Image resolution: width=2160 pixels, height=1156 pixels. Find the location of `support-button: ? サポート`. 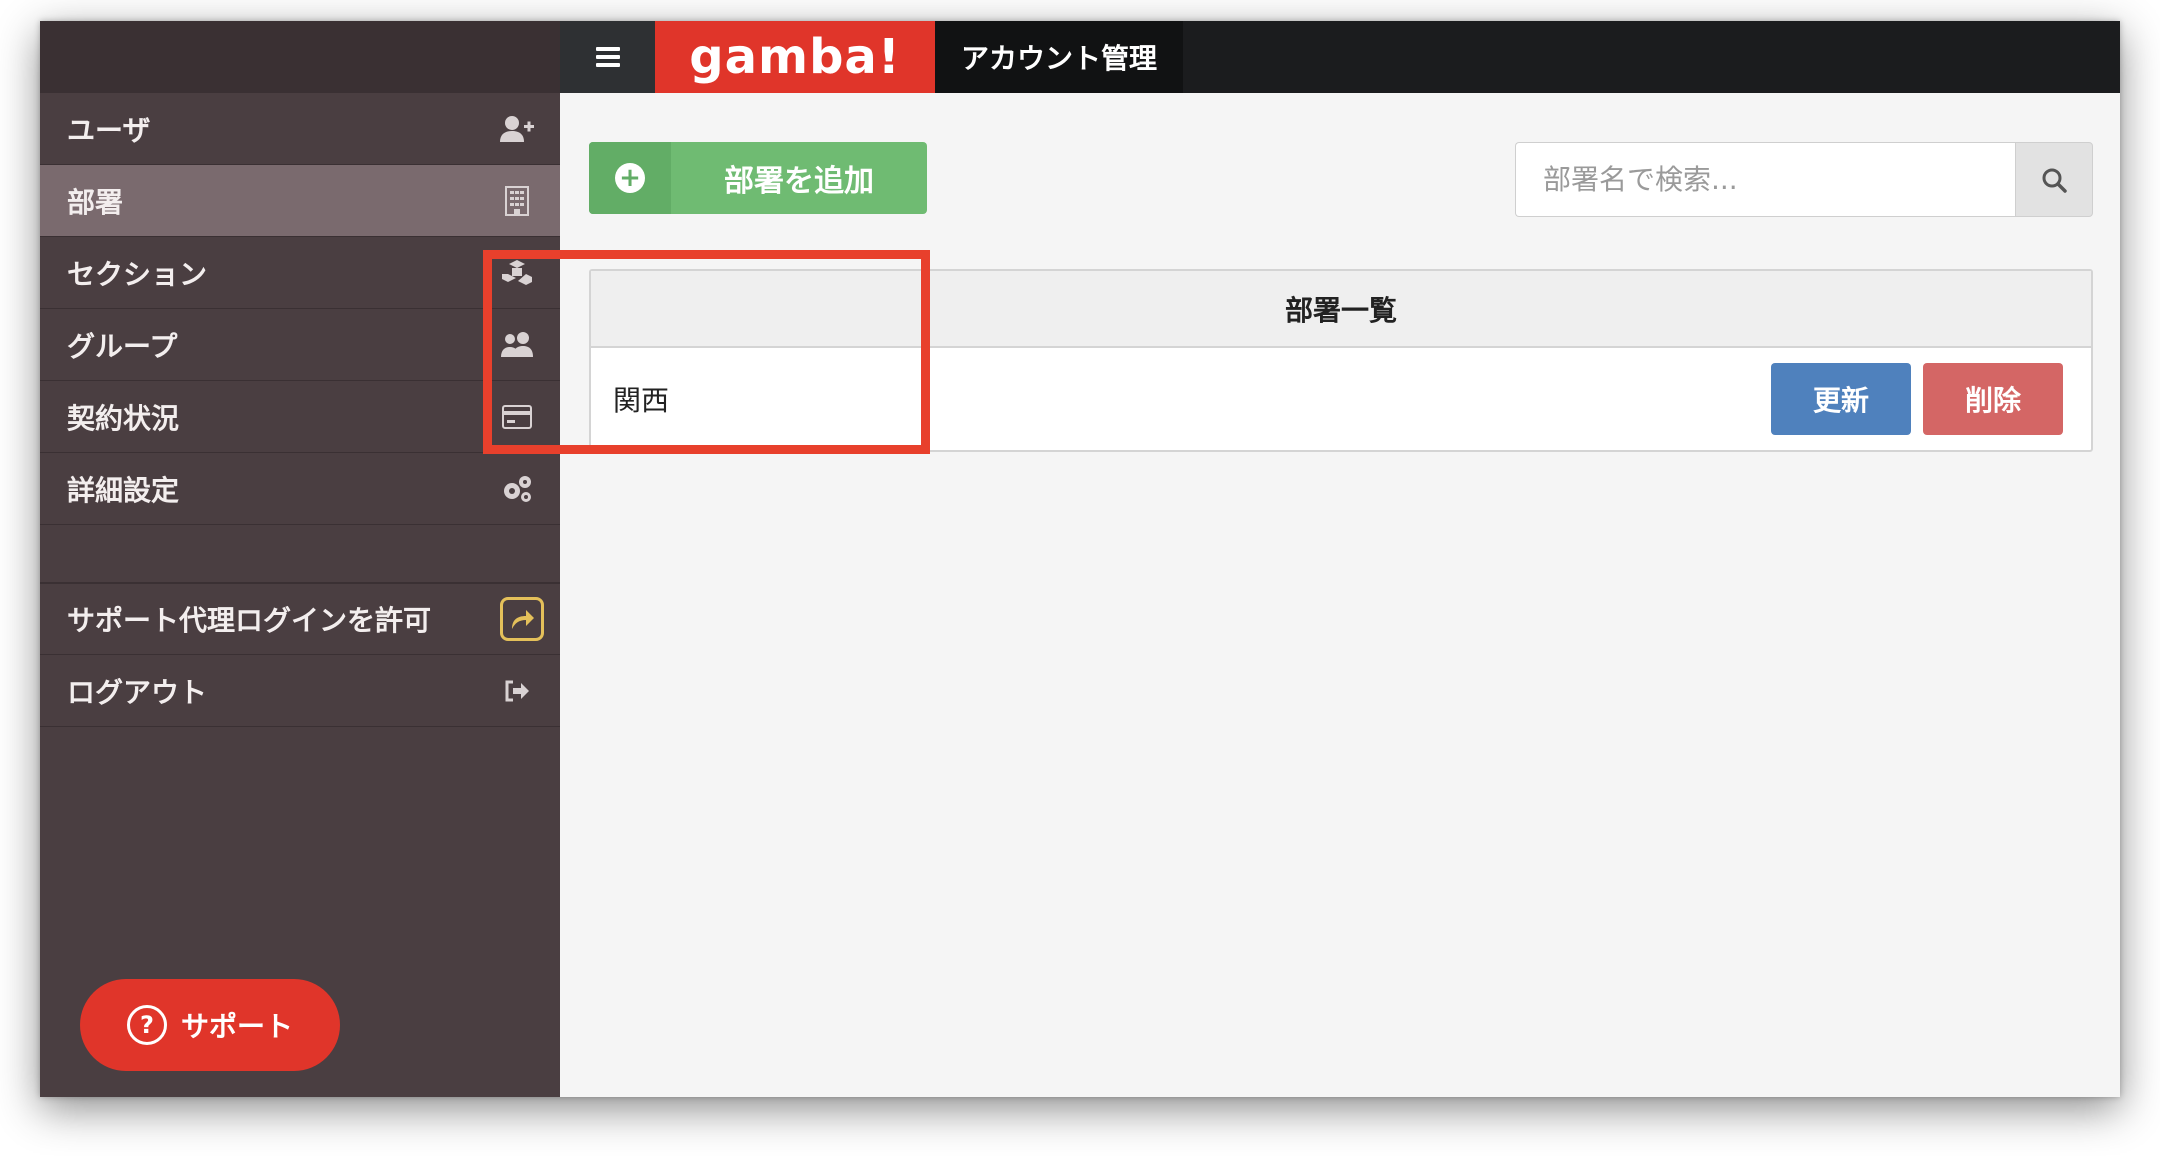

support-button: ? サポート is located at coordinates (210, 1025).